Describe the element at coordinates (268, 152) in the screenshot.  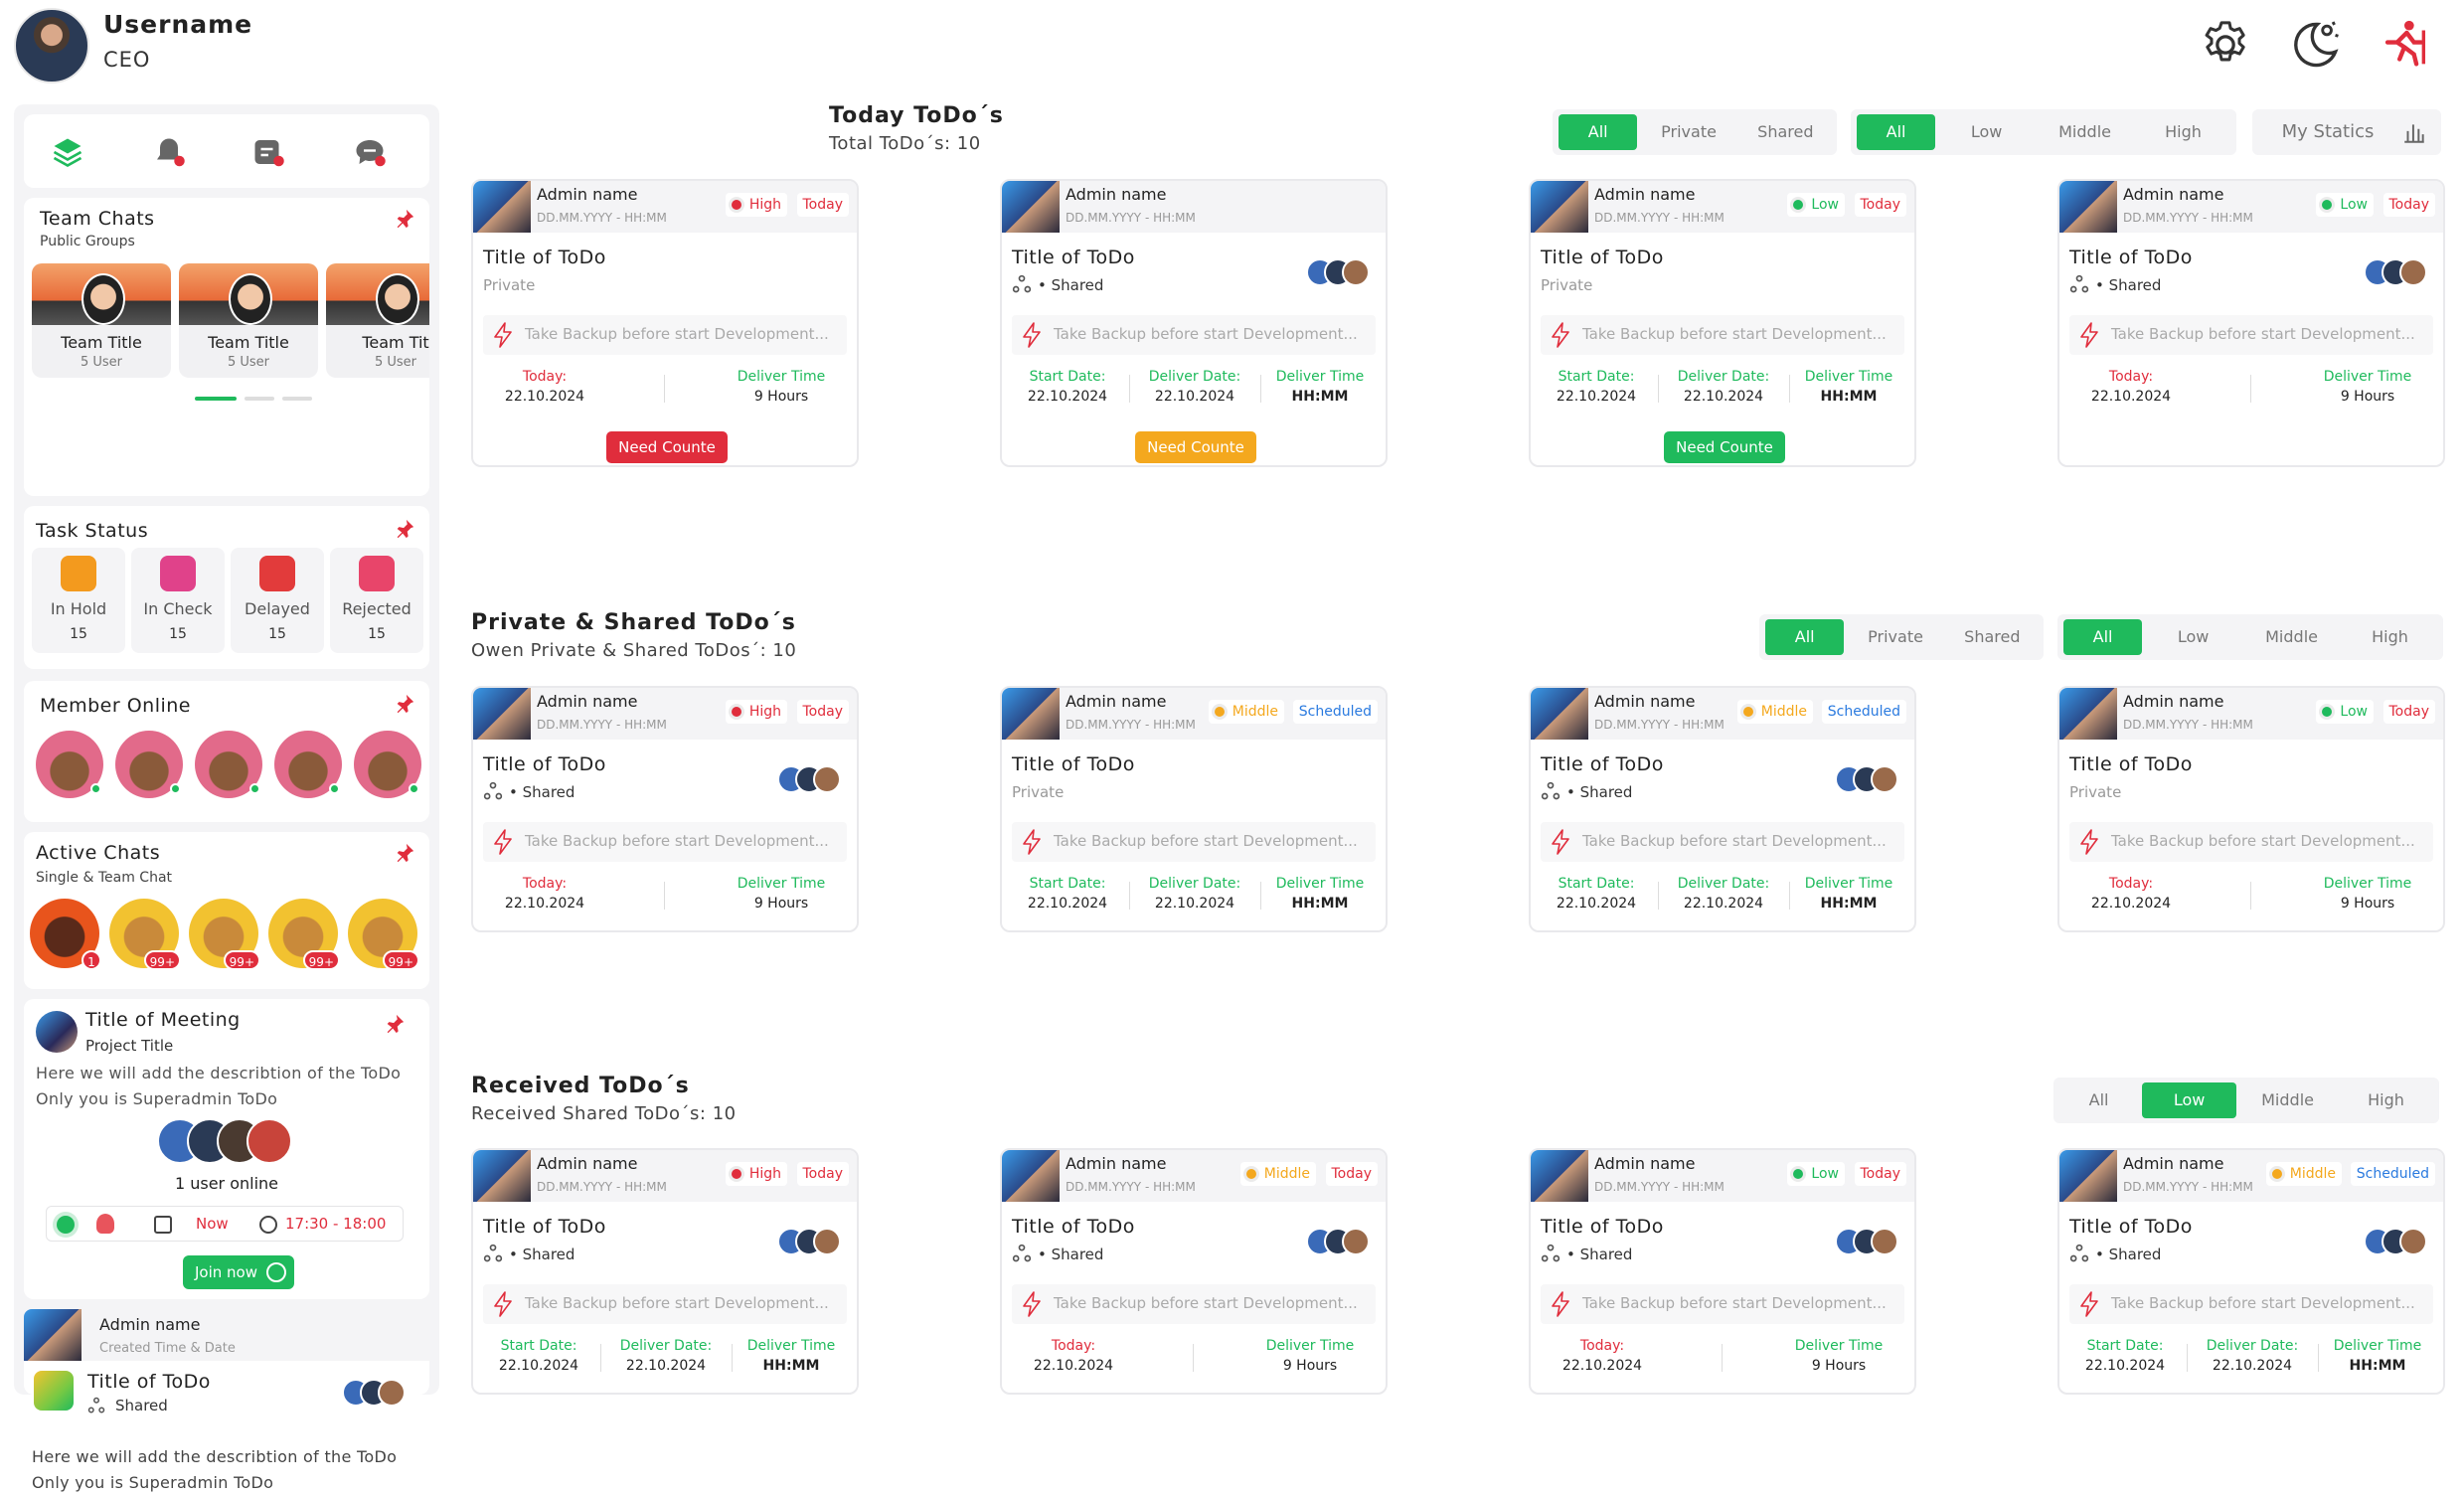
I see `tasks-icon` at that location.